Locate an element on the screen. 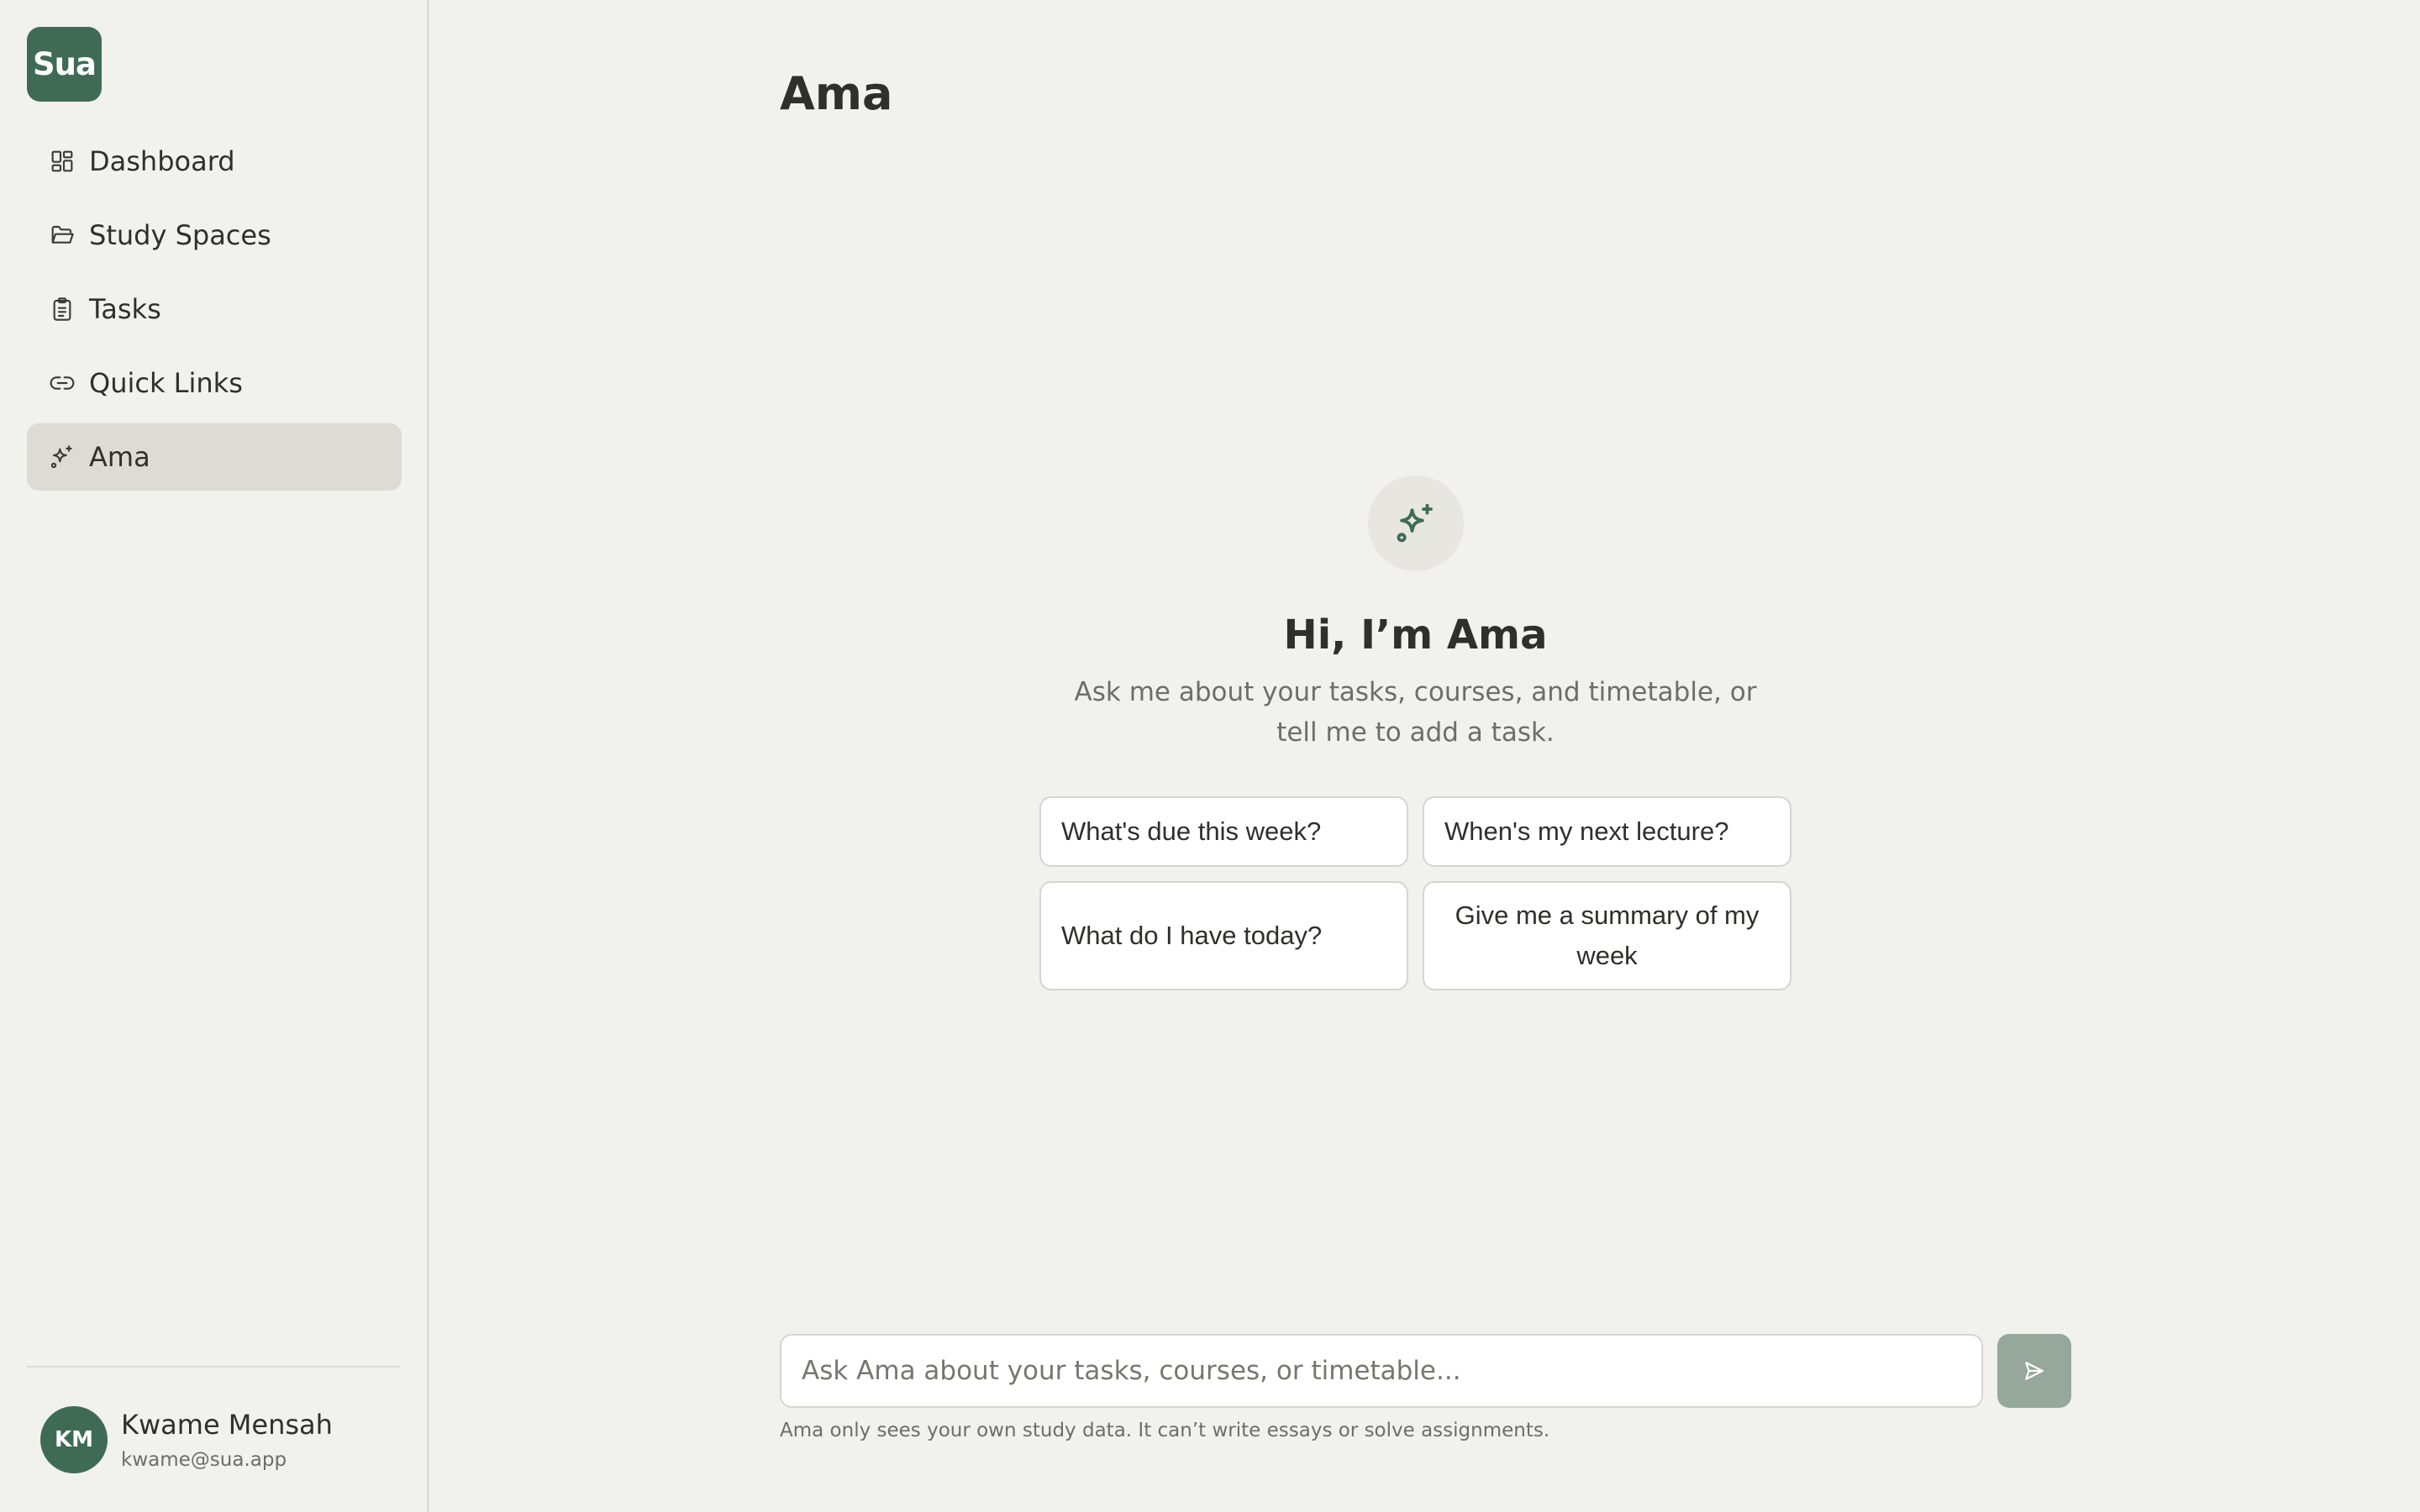 The width and height of the screenshot is (2420, 1512). suggestion-chip: When's my next lecture? is located at coordinates (1607, 831).